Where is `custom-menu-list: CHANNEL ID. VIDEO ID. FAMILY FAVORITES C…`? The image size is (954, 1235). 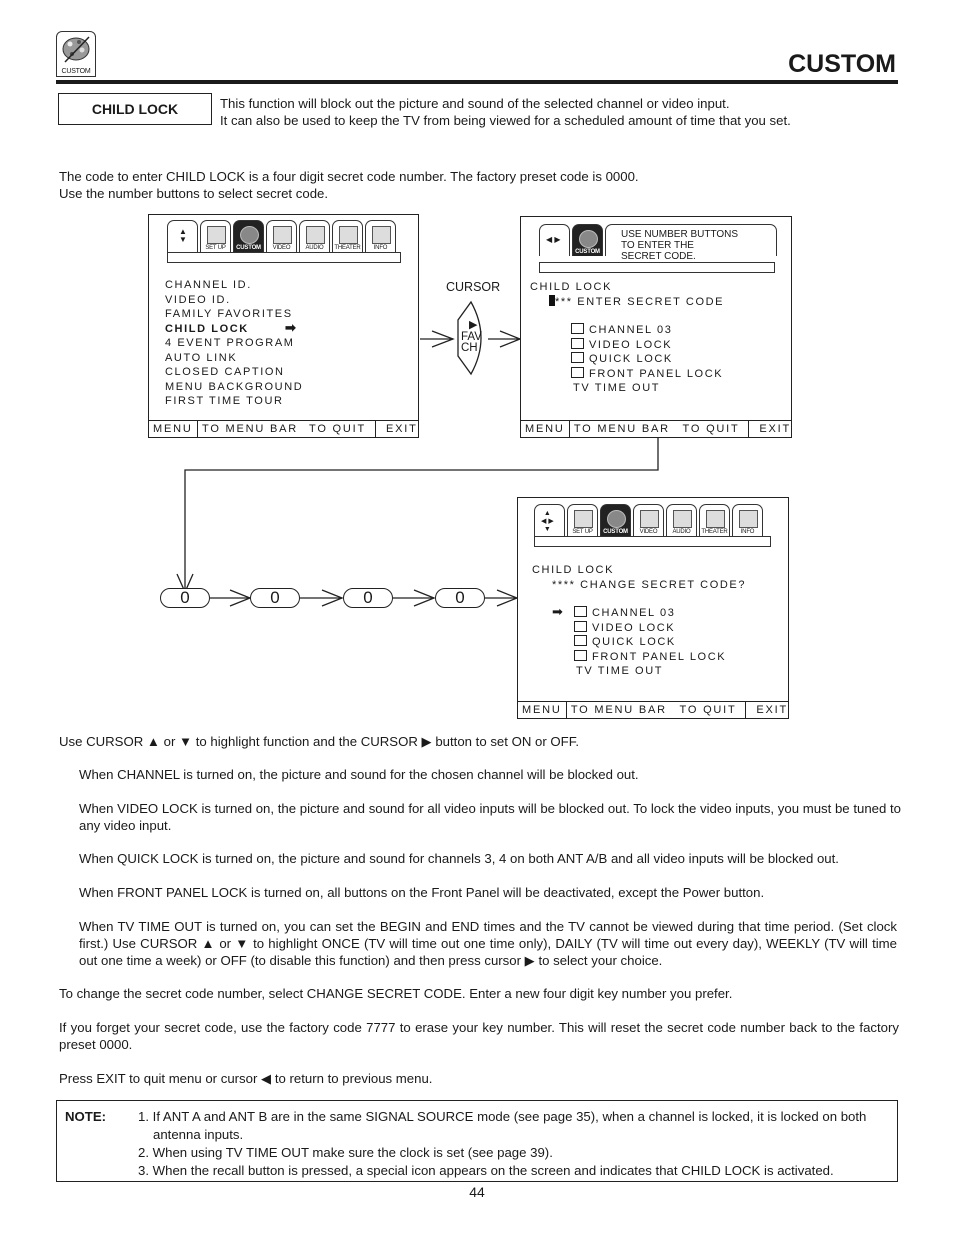
custom-menu-list: CHANNEL ID. VIDEO ID. FAMILY FAVORITES C… is located at coordinates (234, 343).